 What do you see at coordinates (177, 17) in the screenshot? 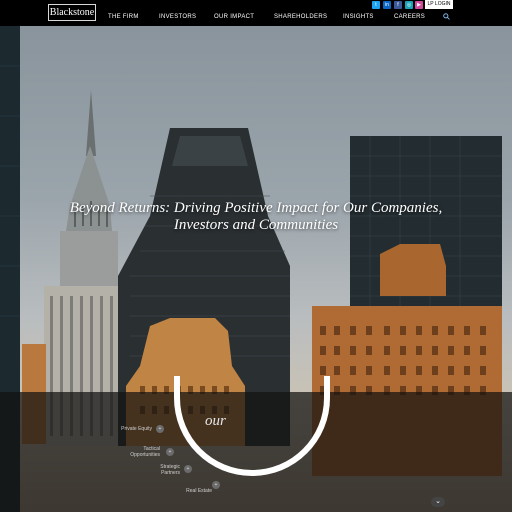
I see `nav-item-investors: INVESTORS` at bounding box center [177, 17].